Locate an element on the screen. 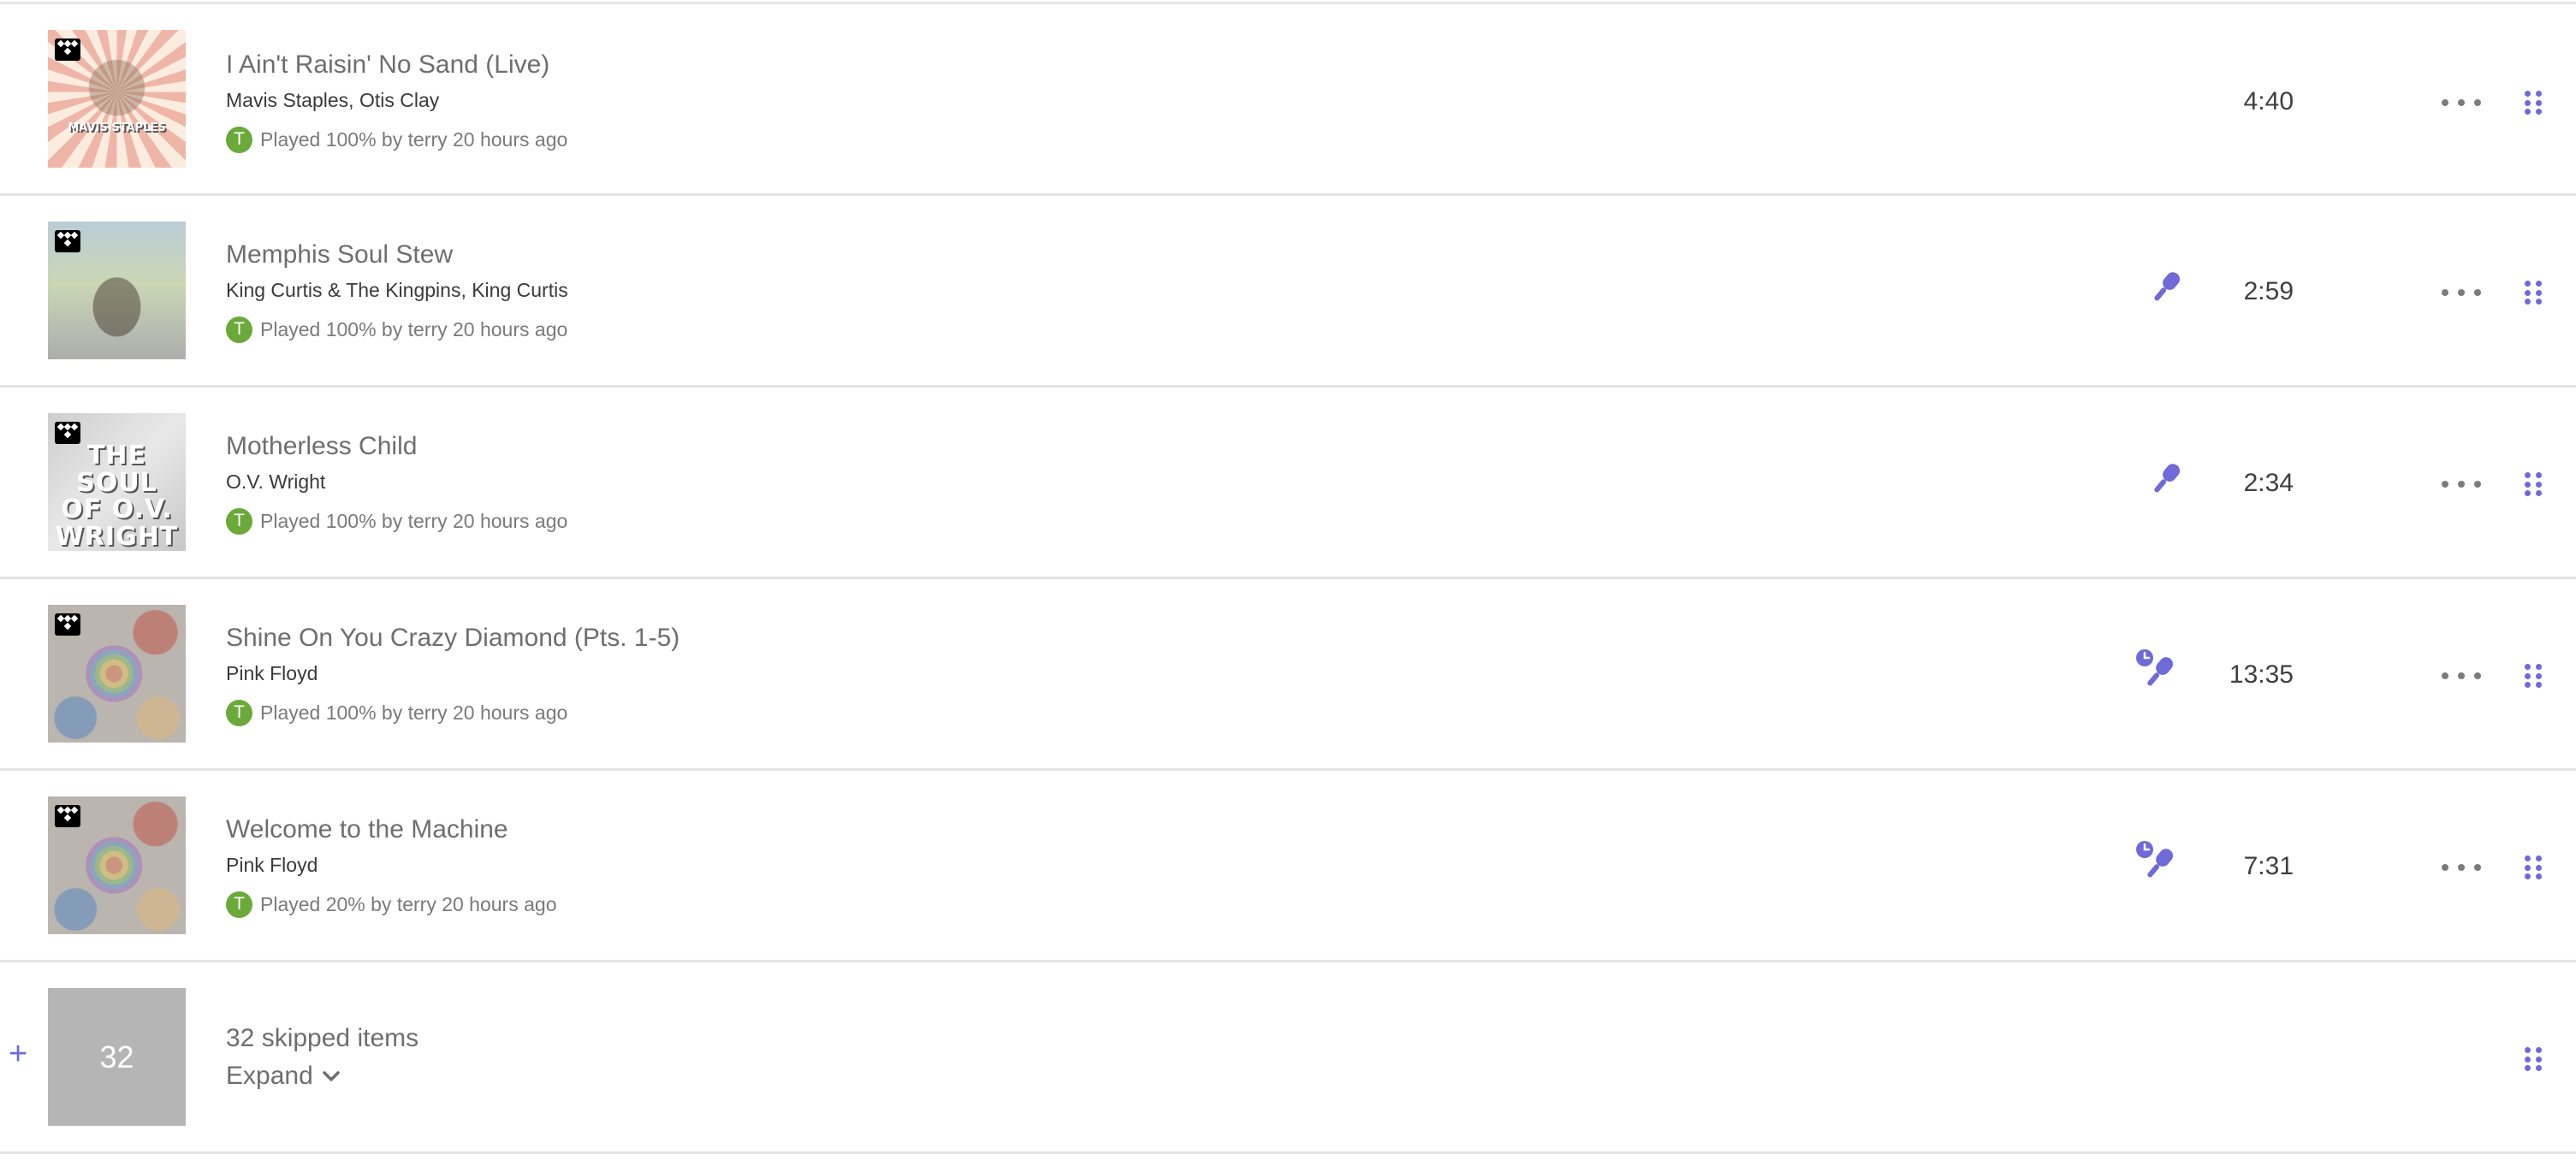  track-duration: 7:31 is located at coordinates (2268, 866).